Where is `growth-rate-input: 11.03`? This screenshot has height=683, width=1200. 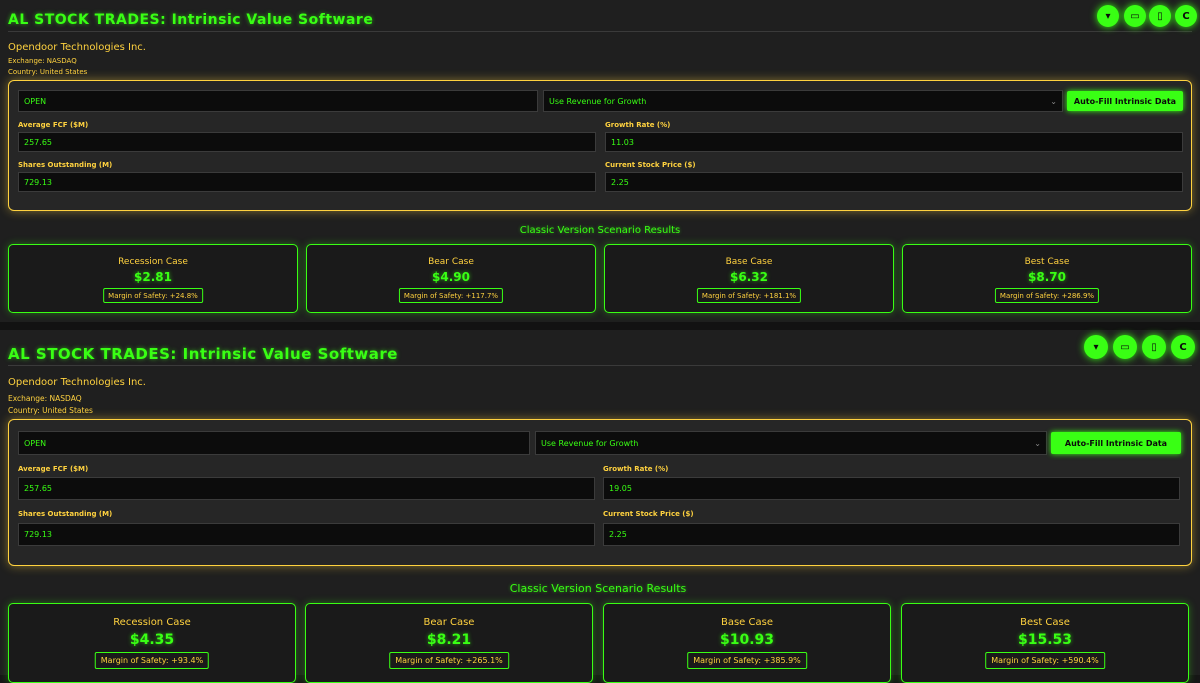
growth-rate-input: 11.03 is located at coordinates (894, 142).